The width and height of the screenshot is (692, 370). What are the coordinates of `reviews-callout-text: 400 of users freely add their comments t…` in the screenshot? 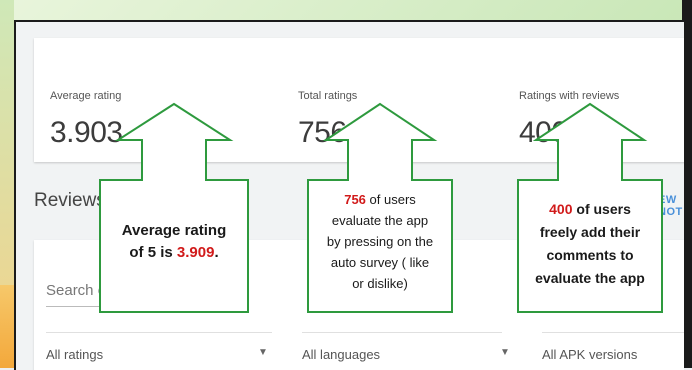 It's located at (590, 244).